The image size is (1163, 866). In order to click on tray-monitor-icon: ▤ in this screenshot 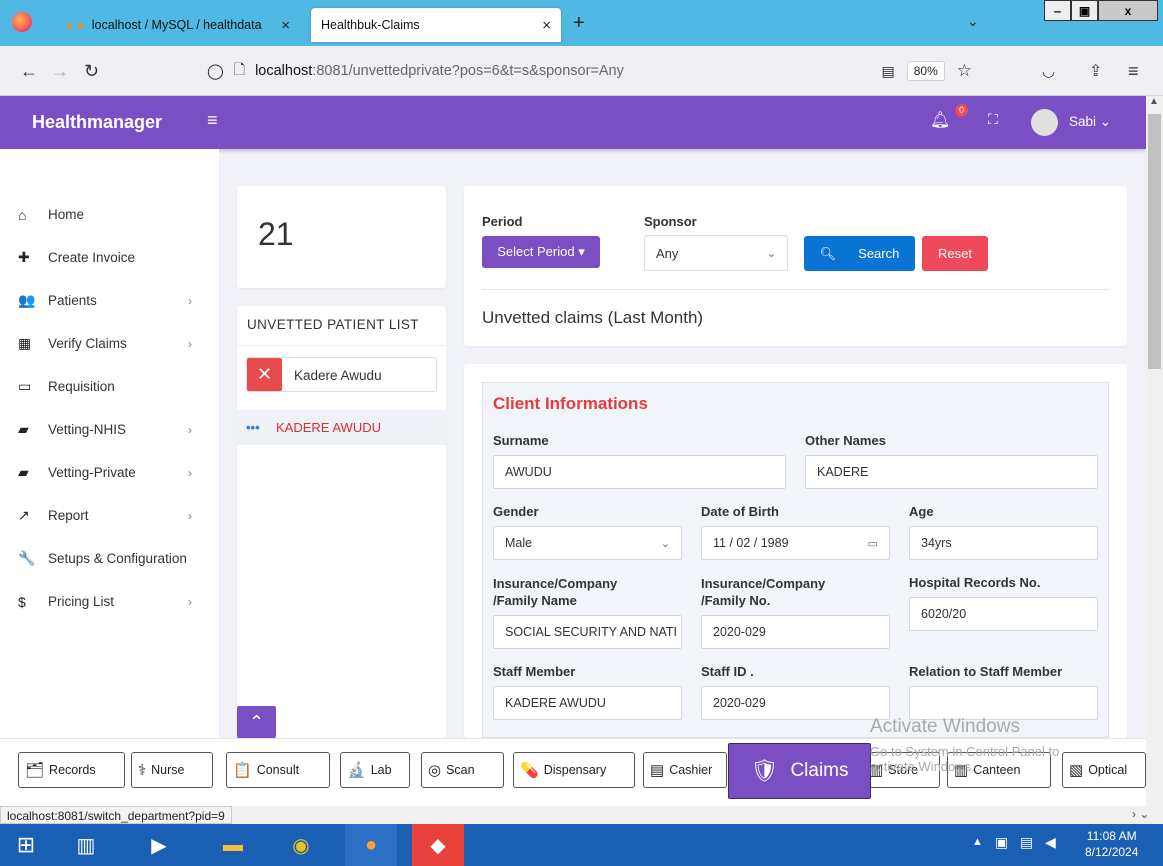, I will do `click(1026, 842)`.